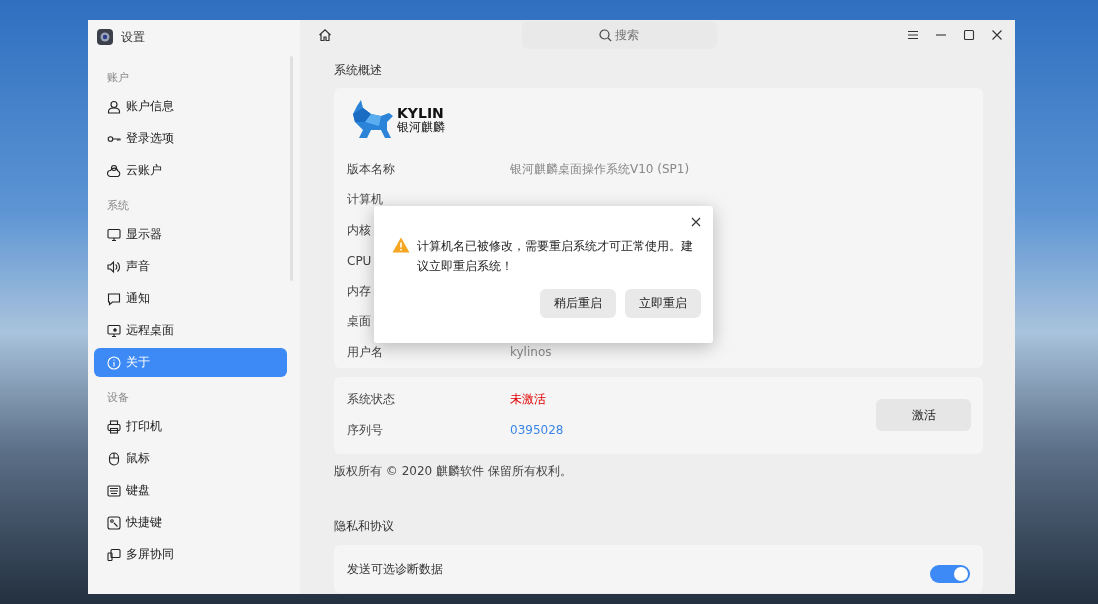 This screenshot has height=604, width=1098. I want to click on info-label: 序列号, so click(365, 430).